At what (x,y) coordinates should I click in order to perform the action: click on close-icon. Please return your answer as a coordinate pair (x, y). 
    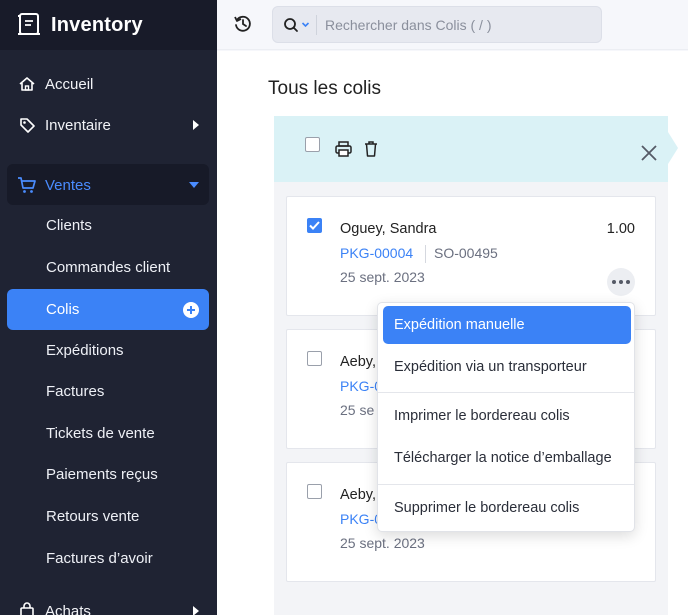
    Looking at the image, I should click on (649, 153).